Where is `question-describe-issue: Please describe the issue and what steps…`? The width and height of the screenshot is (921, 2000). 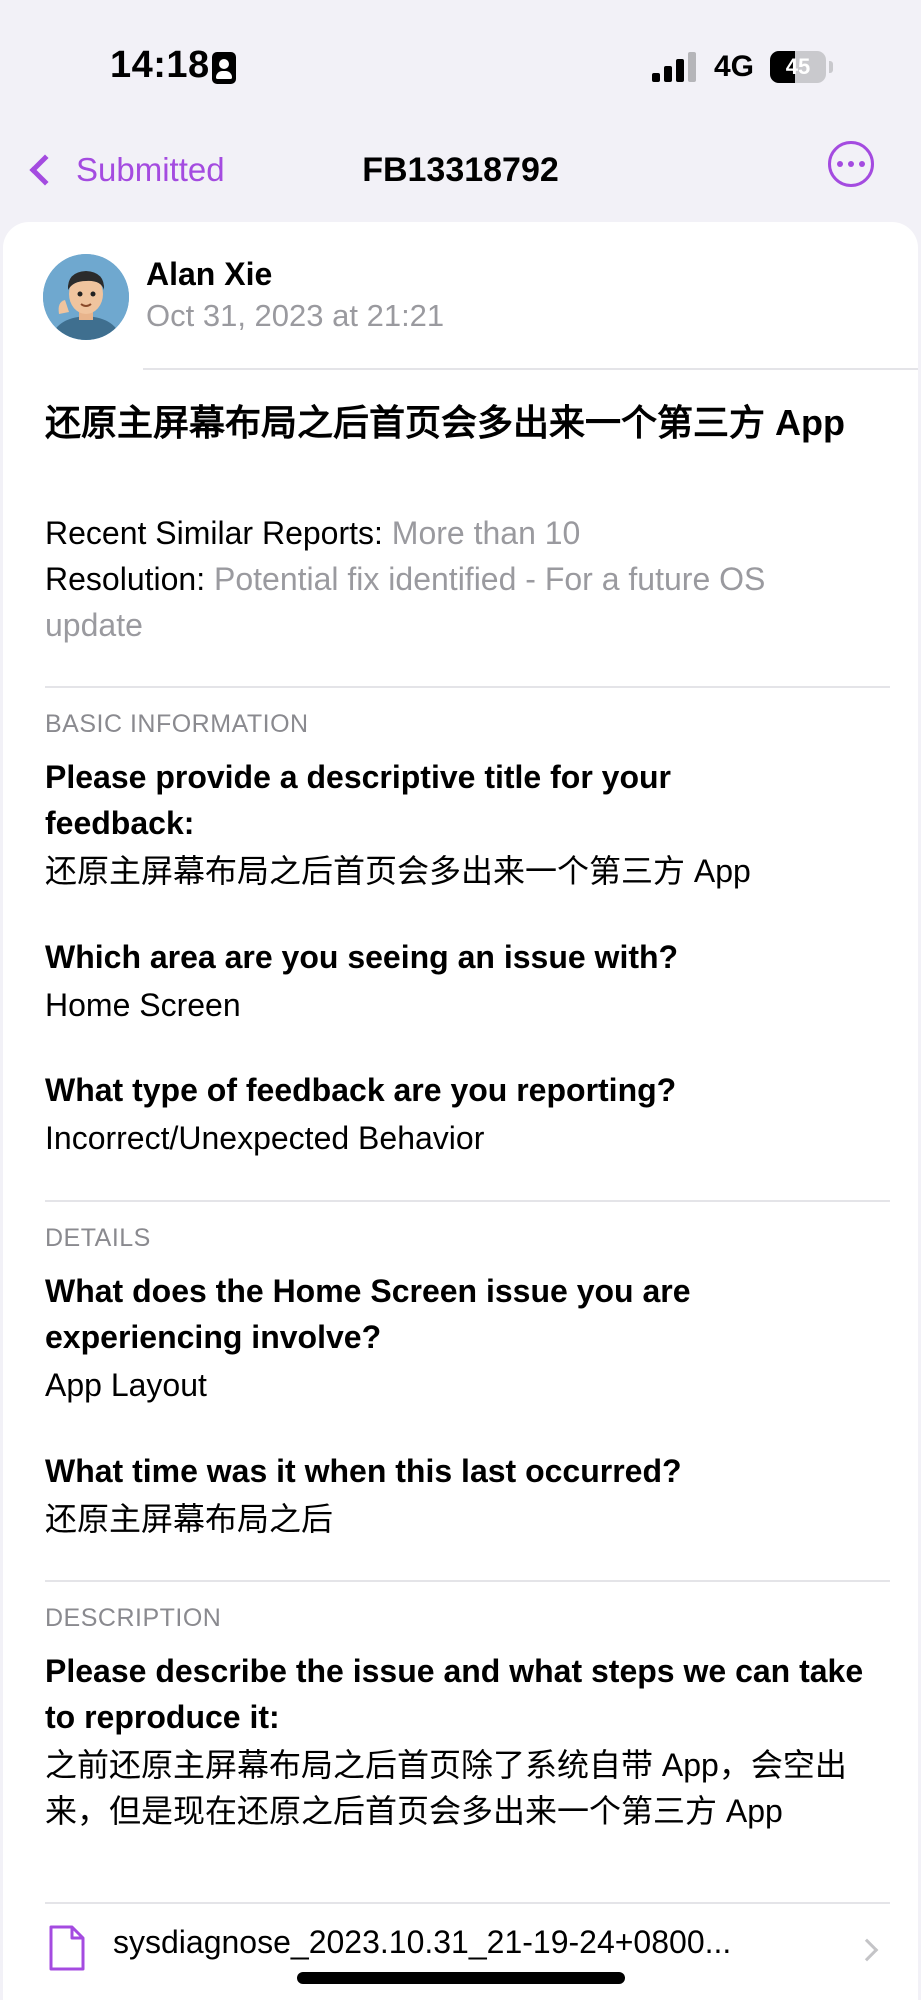 question-describe-issue: Please describe the issue and what steps… is located at coordinates (454, 1694).